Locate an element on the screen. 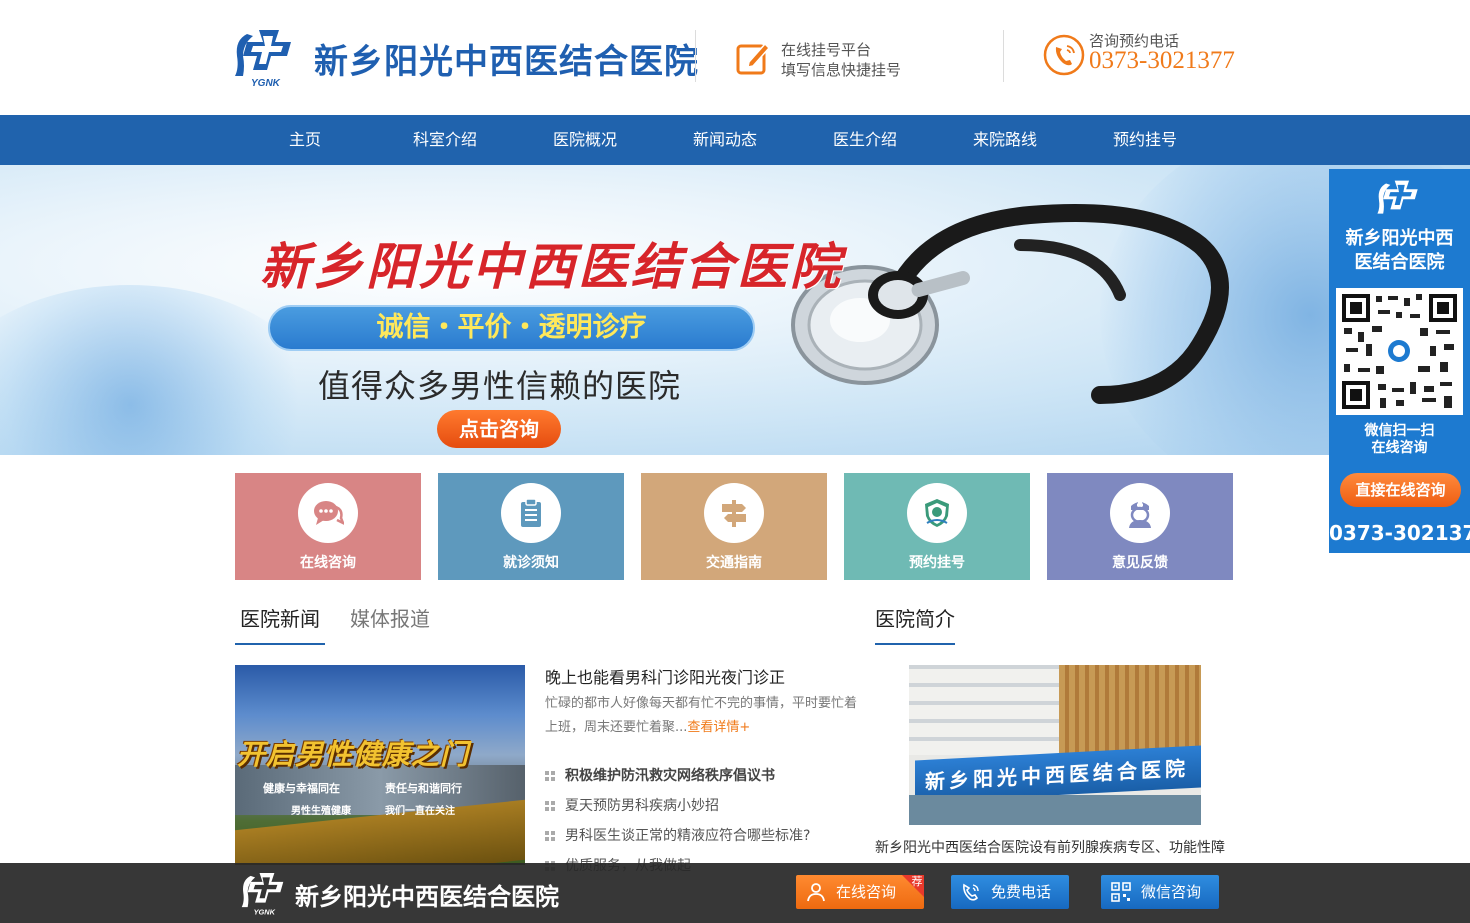  bottom-button-label: 在线咨询 is located at coordinates (866, 892).